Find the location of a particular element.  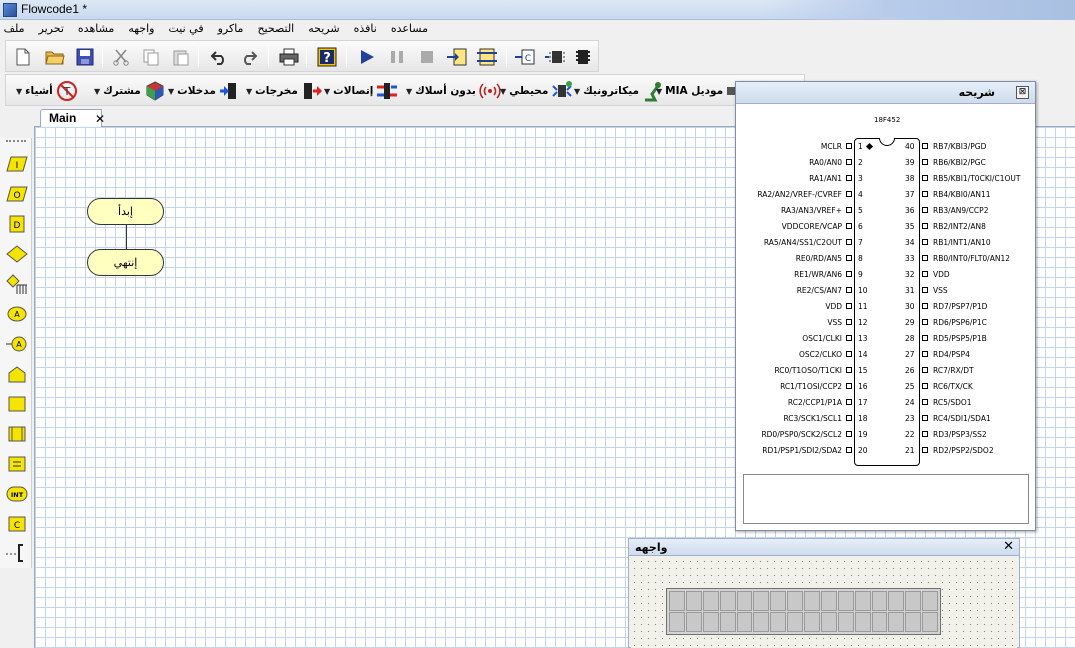

input-block-icon: I is located at coordinates (17, 164).